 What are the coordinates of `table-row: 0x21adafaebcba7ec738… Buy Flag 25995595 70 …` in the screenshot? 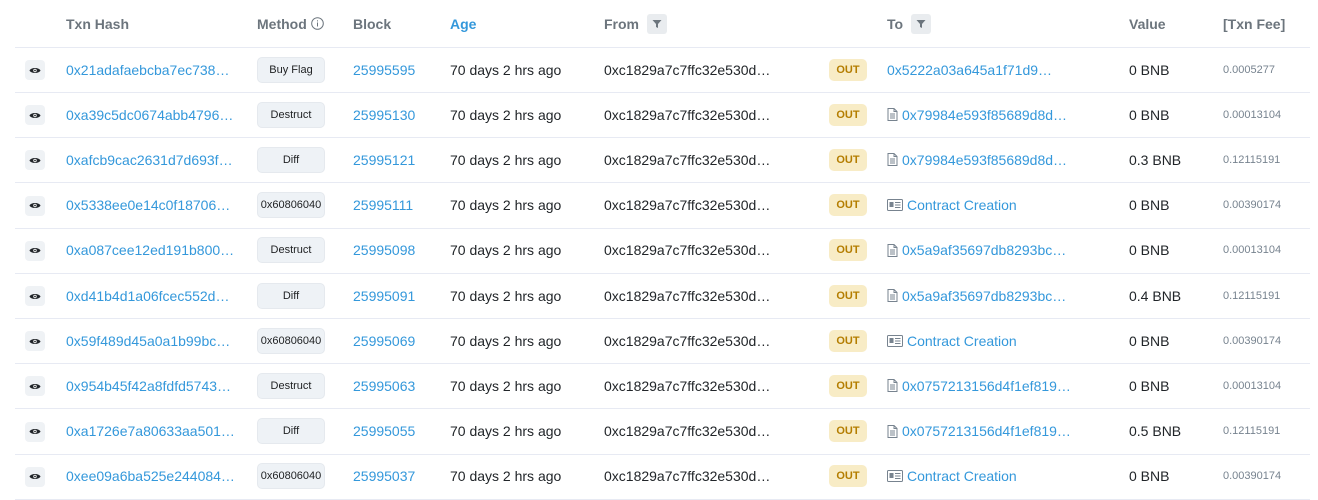 It's located at (662, 70).